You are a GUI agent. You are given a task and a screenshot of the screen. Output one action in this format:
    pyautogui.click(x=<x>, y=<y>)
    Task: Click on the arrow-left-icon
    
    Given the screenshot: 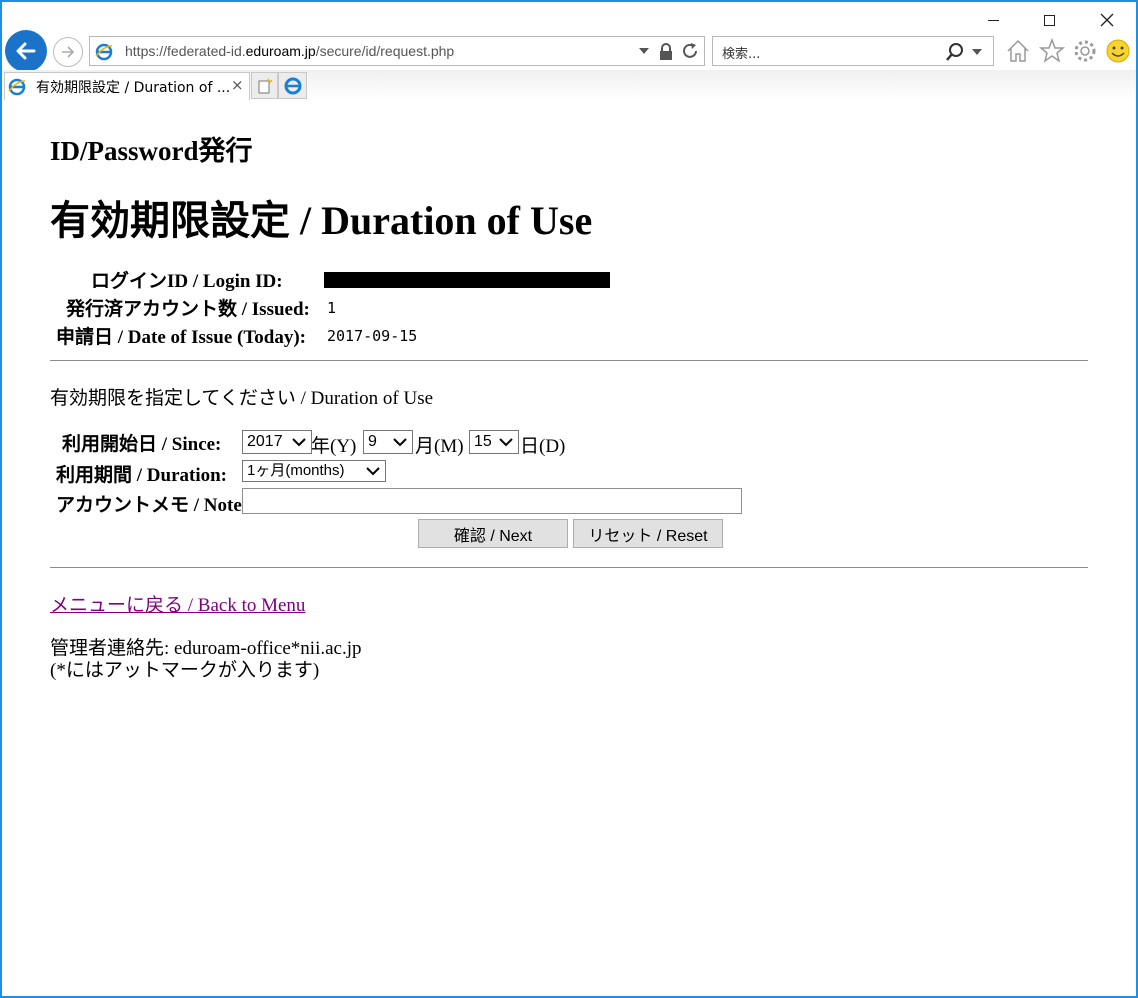 What is the action you would take?
    pyautogui.click(x=26, y=51)
    